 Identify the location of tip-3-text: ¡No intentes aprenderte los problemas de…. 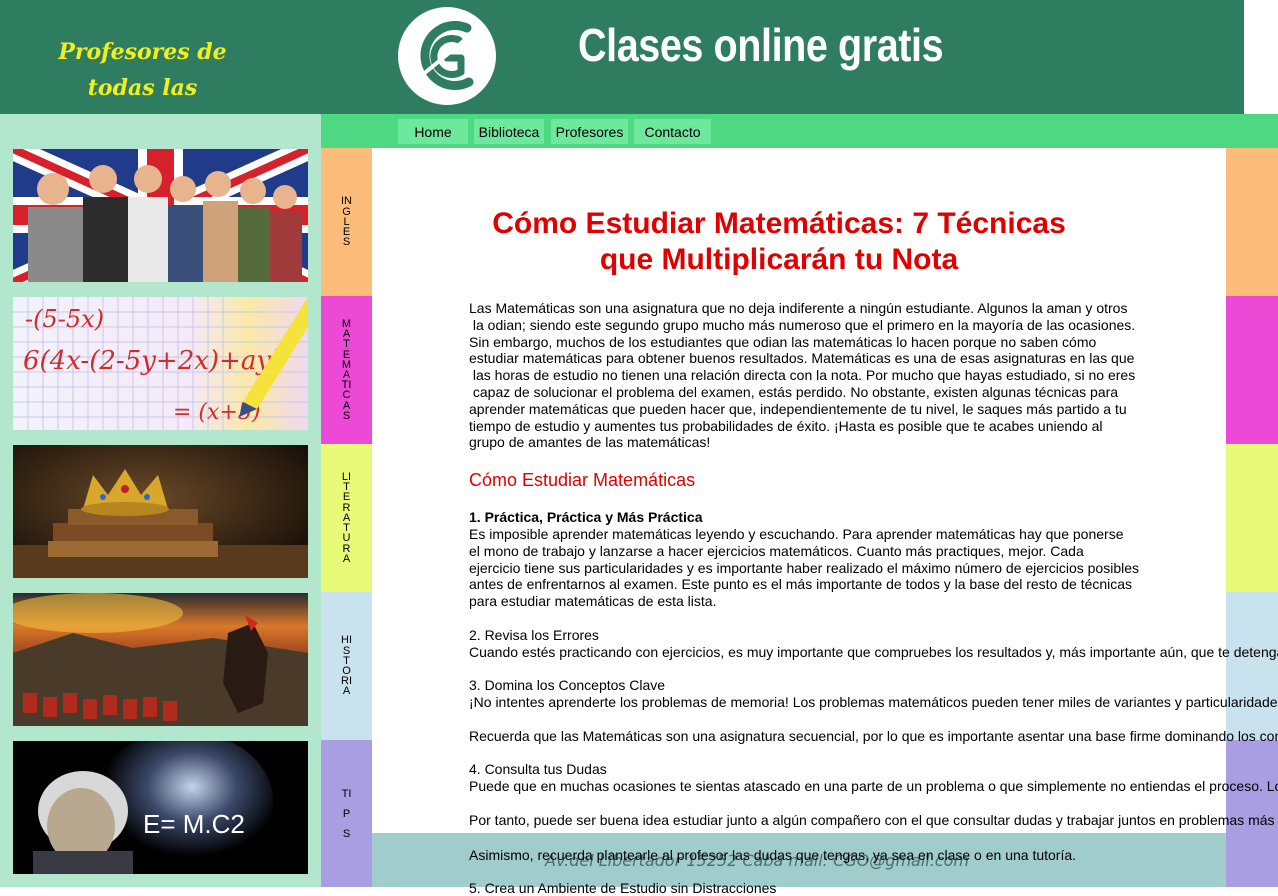
(873, 701).